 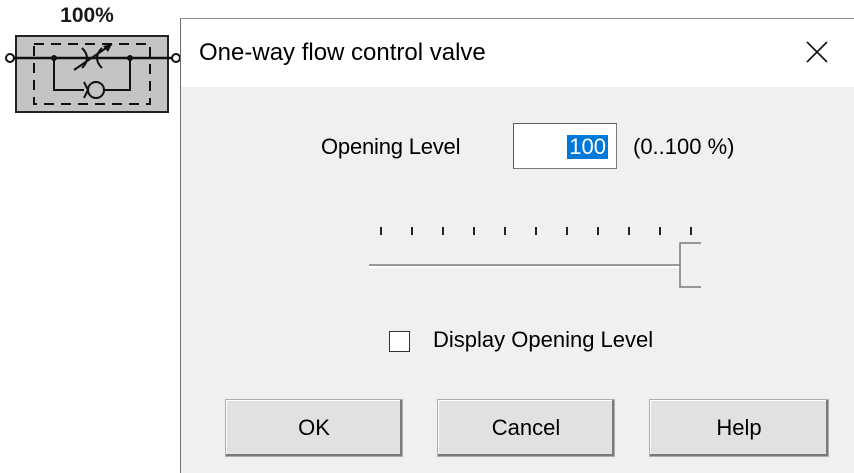 I want to click on opening-level-input: 100, so click(x=565, y=146).